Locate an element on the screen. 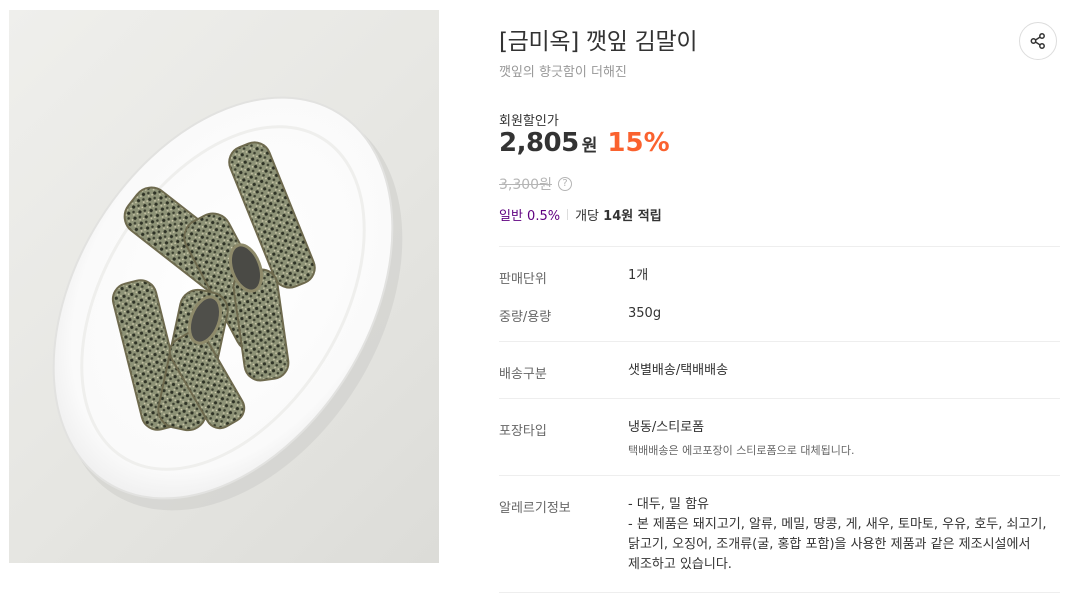 The height and width of the screenshot is (600, 1084). question-circle-icon: ? is located at coordinates (564, 184).